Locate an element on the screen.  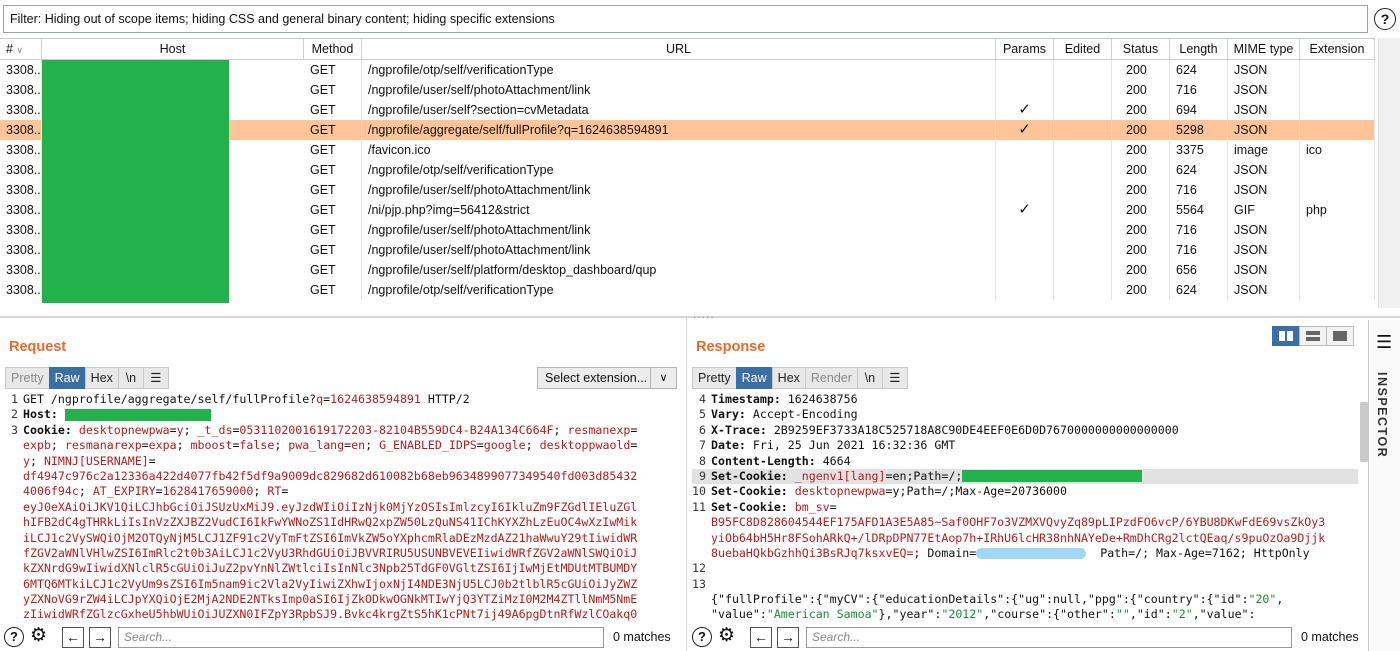
inspector-label: INSPECTOR is located at coordinates (1382, 415).